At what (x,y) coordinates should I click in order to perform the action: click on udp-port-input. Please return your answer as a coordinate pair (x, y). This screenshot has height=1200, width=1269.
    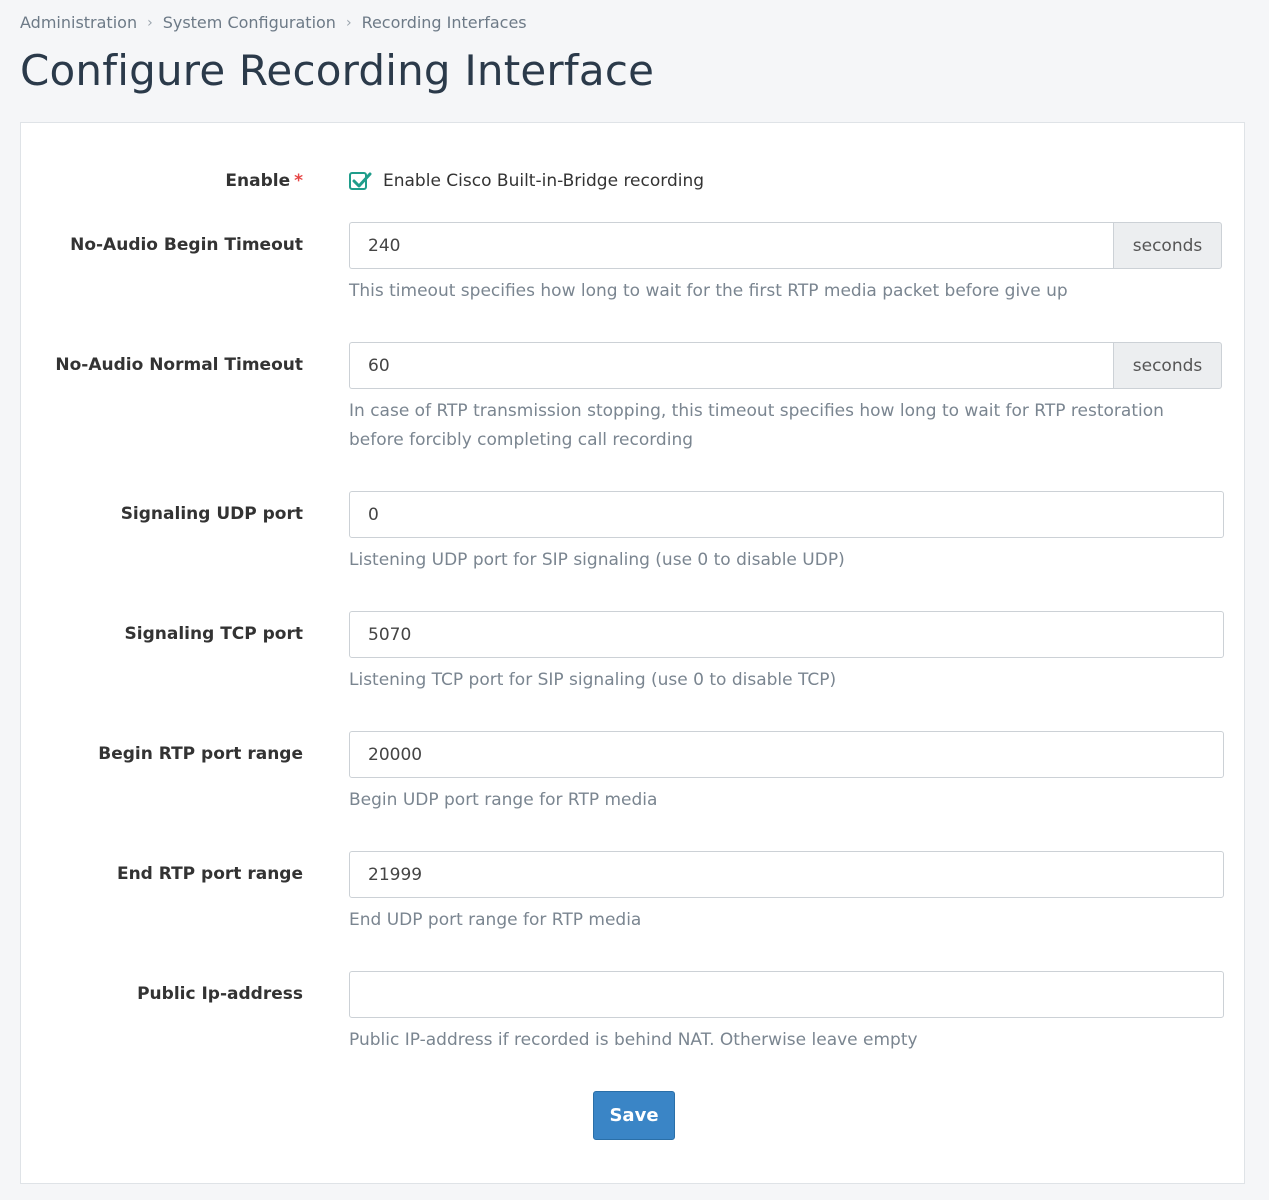
    Looking at the image, I should click on (786, 514).